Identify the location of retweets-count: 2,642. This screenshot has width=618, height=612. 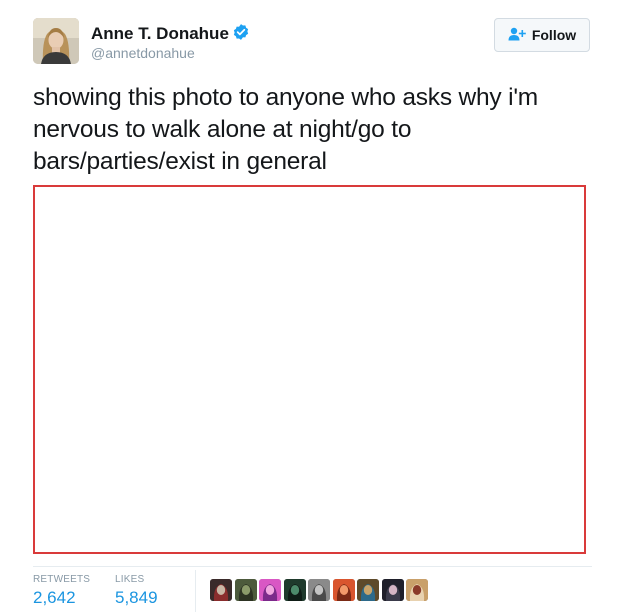
(54, 597).